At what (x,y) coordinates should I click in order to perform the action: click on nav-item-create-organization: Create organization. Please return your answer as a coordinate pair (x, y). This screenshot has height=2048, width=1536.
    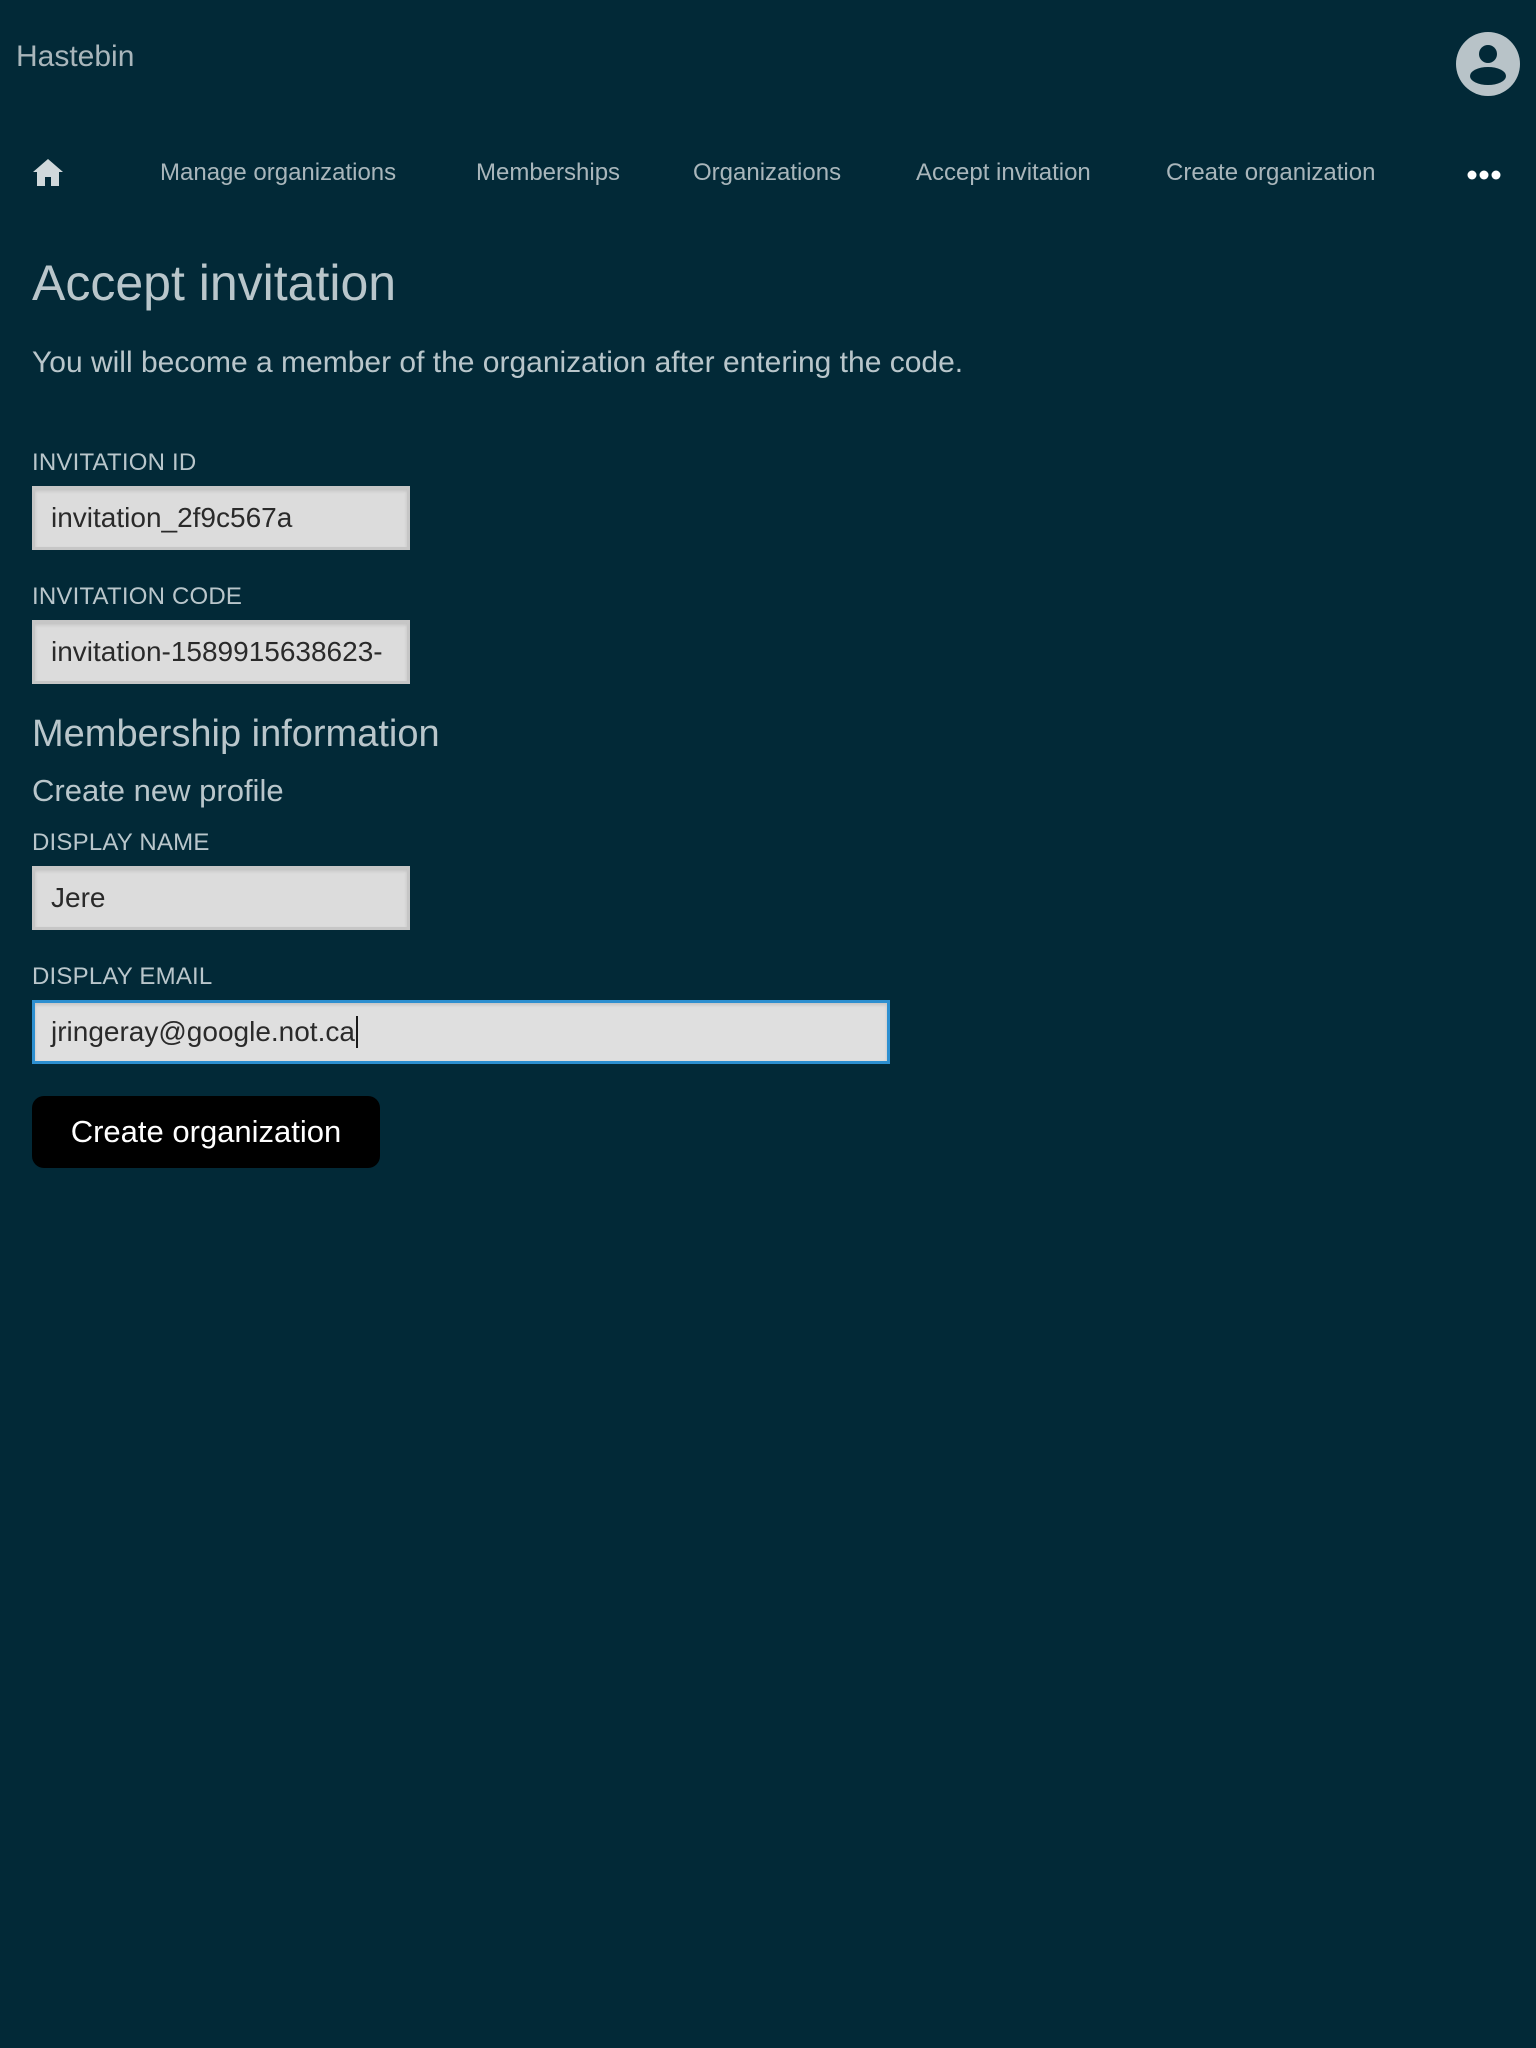
    Looking at the image, I should click on (1270, 172).